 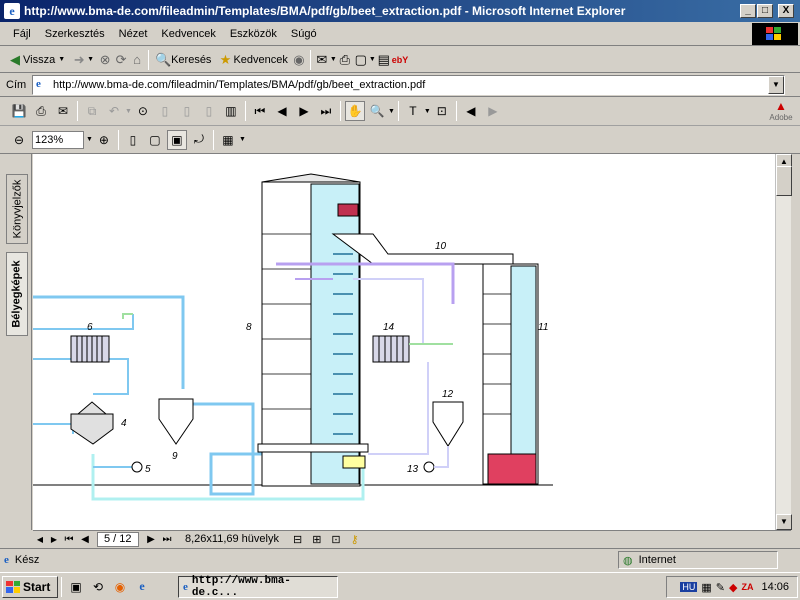 What do you see at coordinates (442, 111) in the screenshot?
I see `snapshot-icon: ⊡` at bounding box center [442, 111].